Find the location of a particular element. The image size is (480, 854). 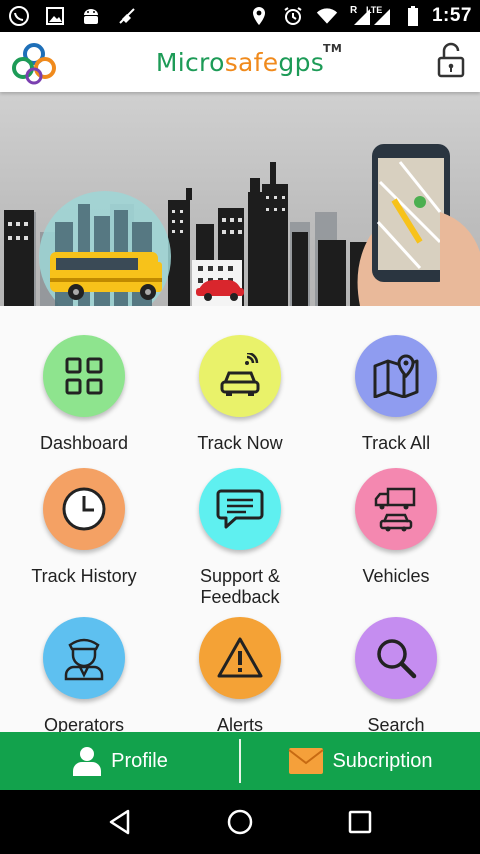

battery-icon is located at coordinates (413, 16).